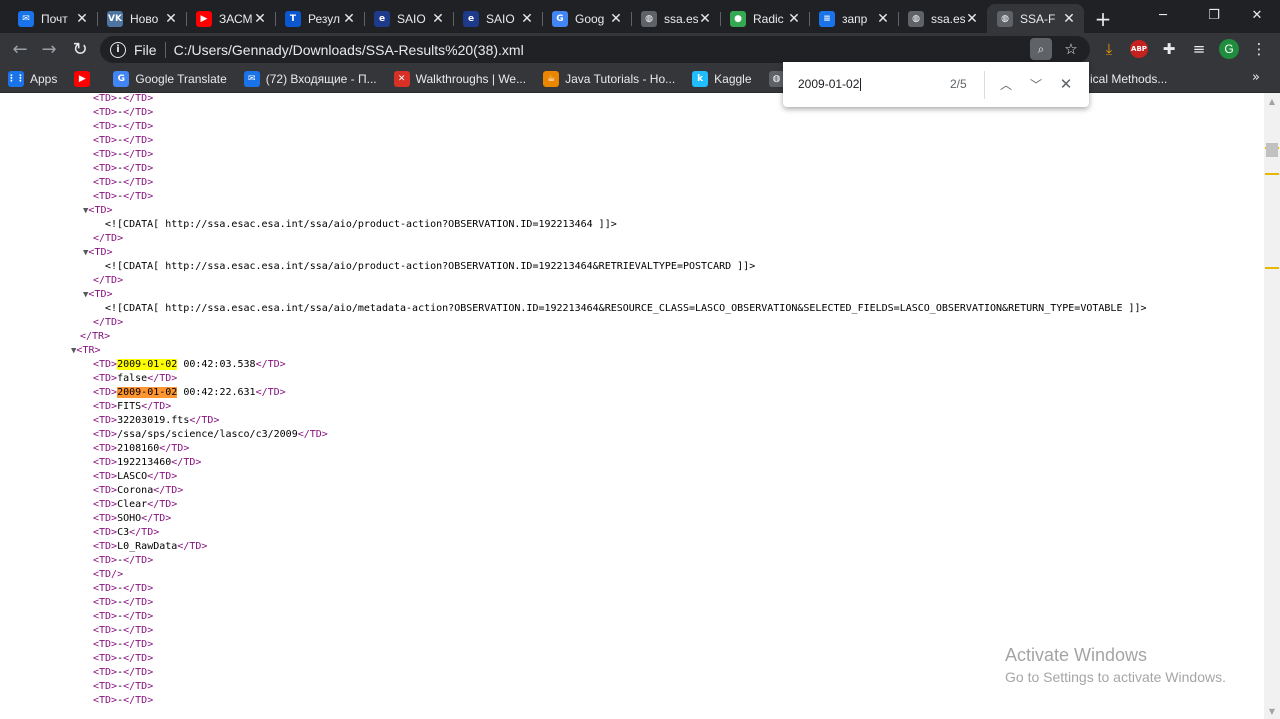  Describe the element at coordinates (189, 392) in the screenshot. I see `xml-td: <TD>2009-01-02 00:42:22.631</TD>` at that location.